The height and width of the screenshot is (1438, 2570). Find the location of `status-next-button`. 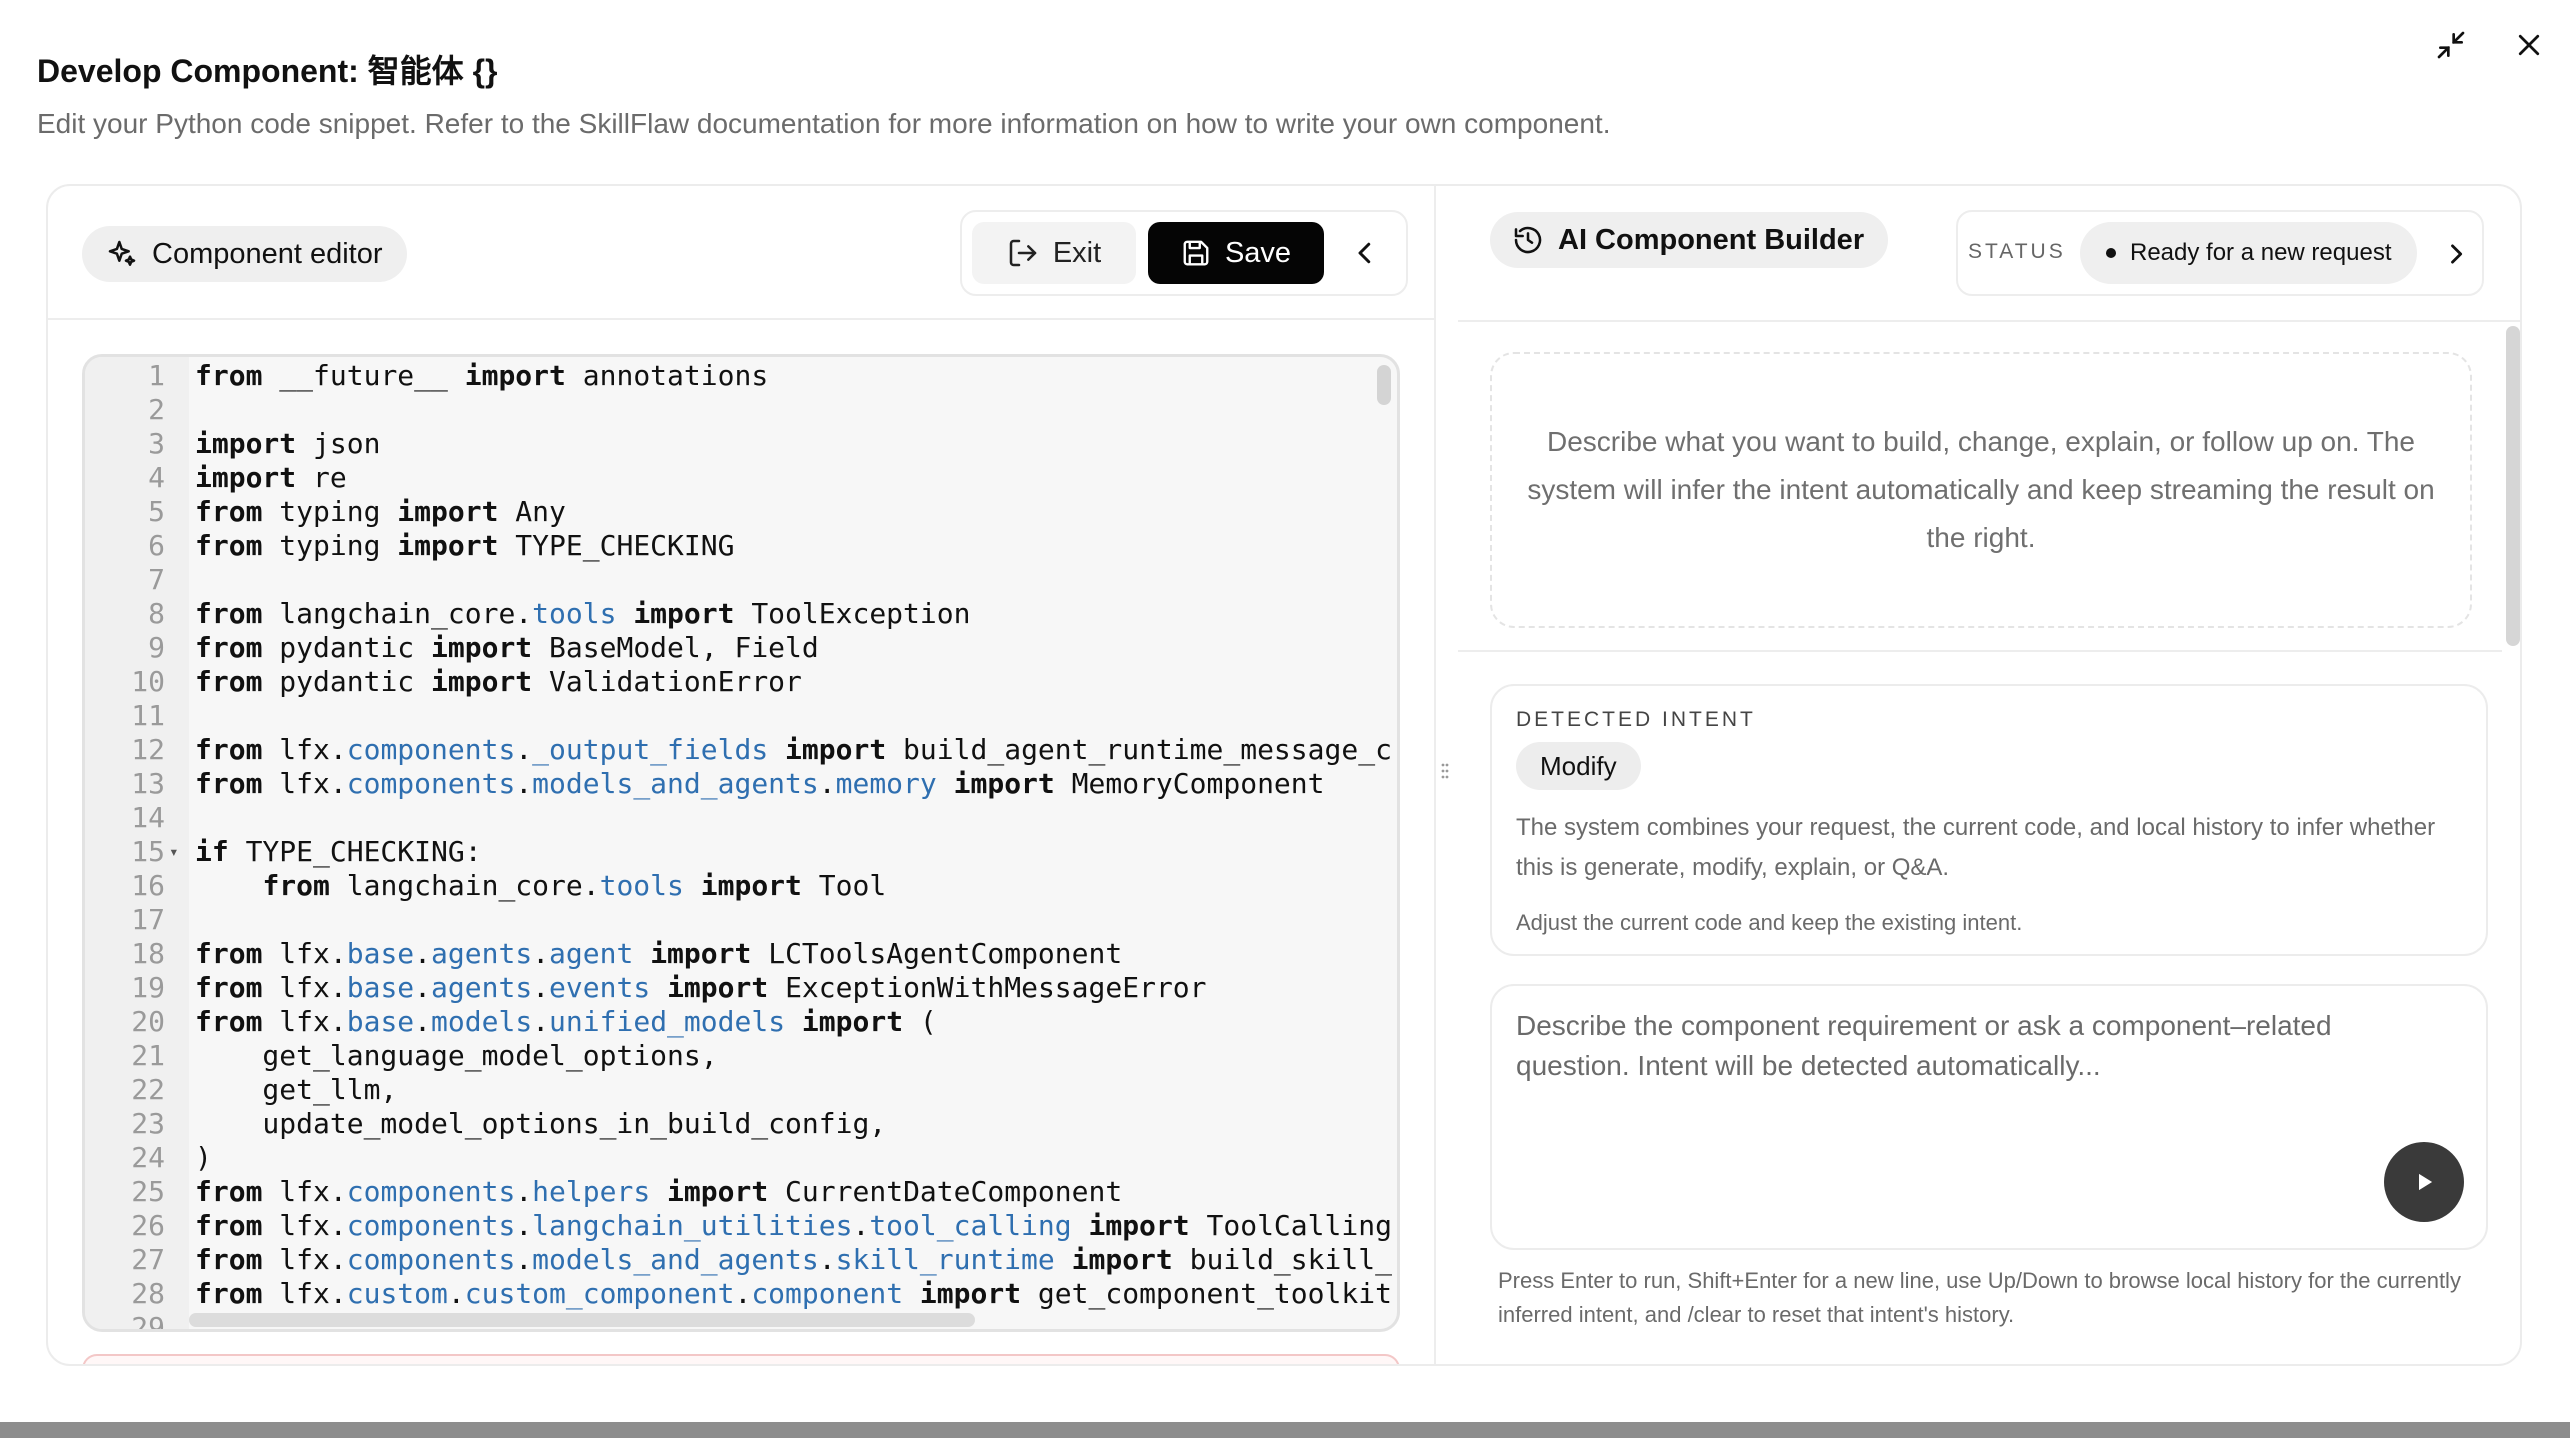

status-next-button is located at coordinates (2456, 254).